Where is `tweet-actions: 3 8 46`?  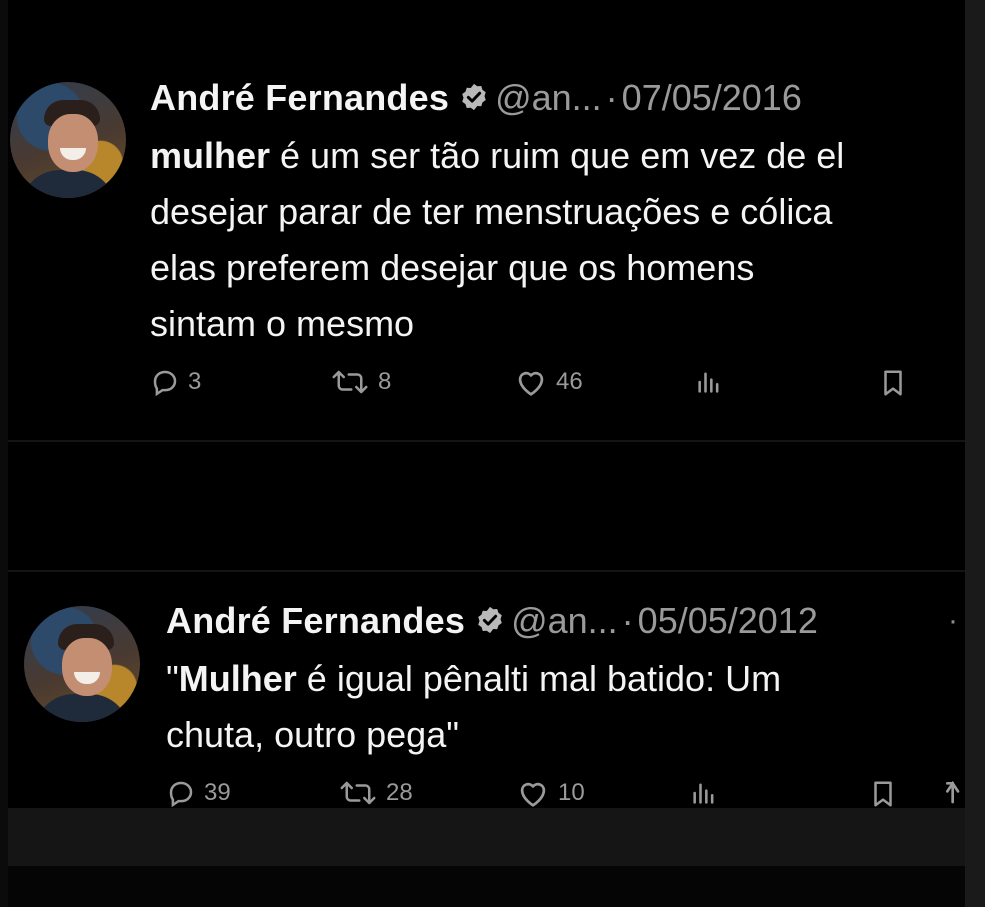
tweet-actions: 3 8 46 is located at coordinates (540, 387).